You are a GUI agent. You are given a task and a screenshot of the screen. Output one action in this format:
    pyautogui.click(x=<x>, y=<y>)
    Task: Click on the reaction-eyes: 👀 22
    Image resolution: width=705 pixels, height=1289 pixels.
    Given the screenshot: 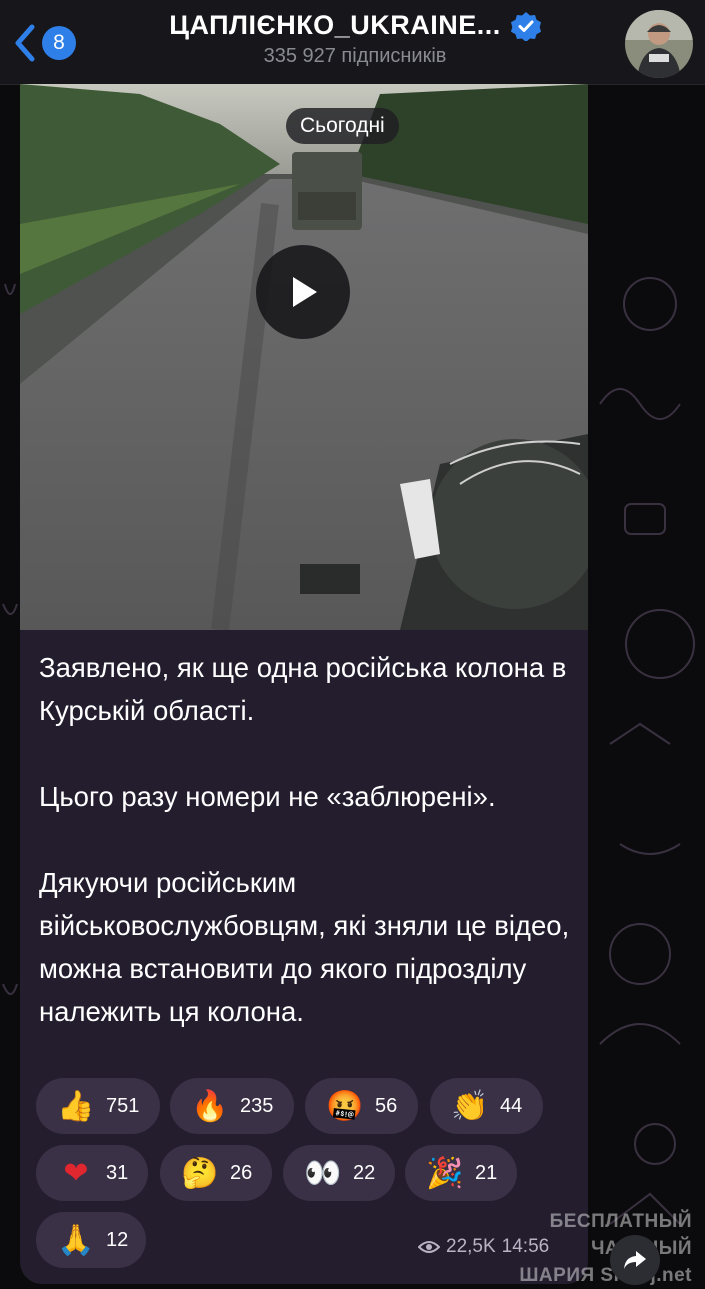 What is the action you would take?
    pyautogui.click(x=339, y=1173)
    